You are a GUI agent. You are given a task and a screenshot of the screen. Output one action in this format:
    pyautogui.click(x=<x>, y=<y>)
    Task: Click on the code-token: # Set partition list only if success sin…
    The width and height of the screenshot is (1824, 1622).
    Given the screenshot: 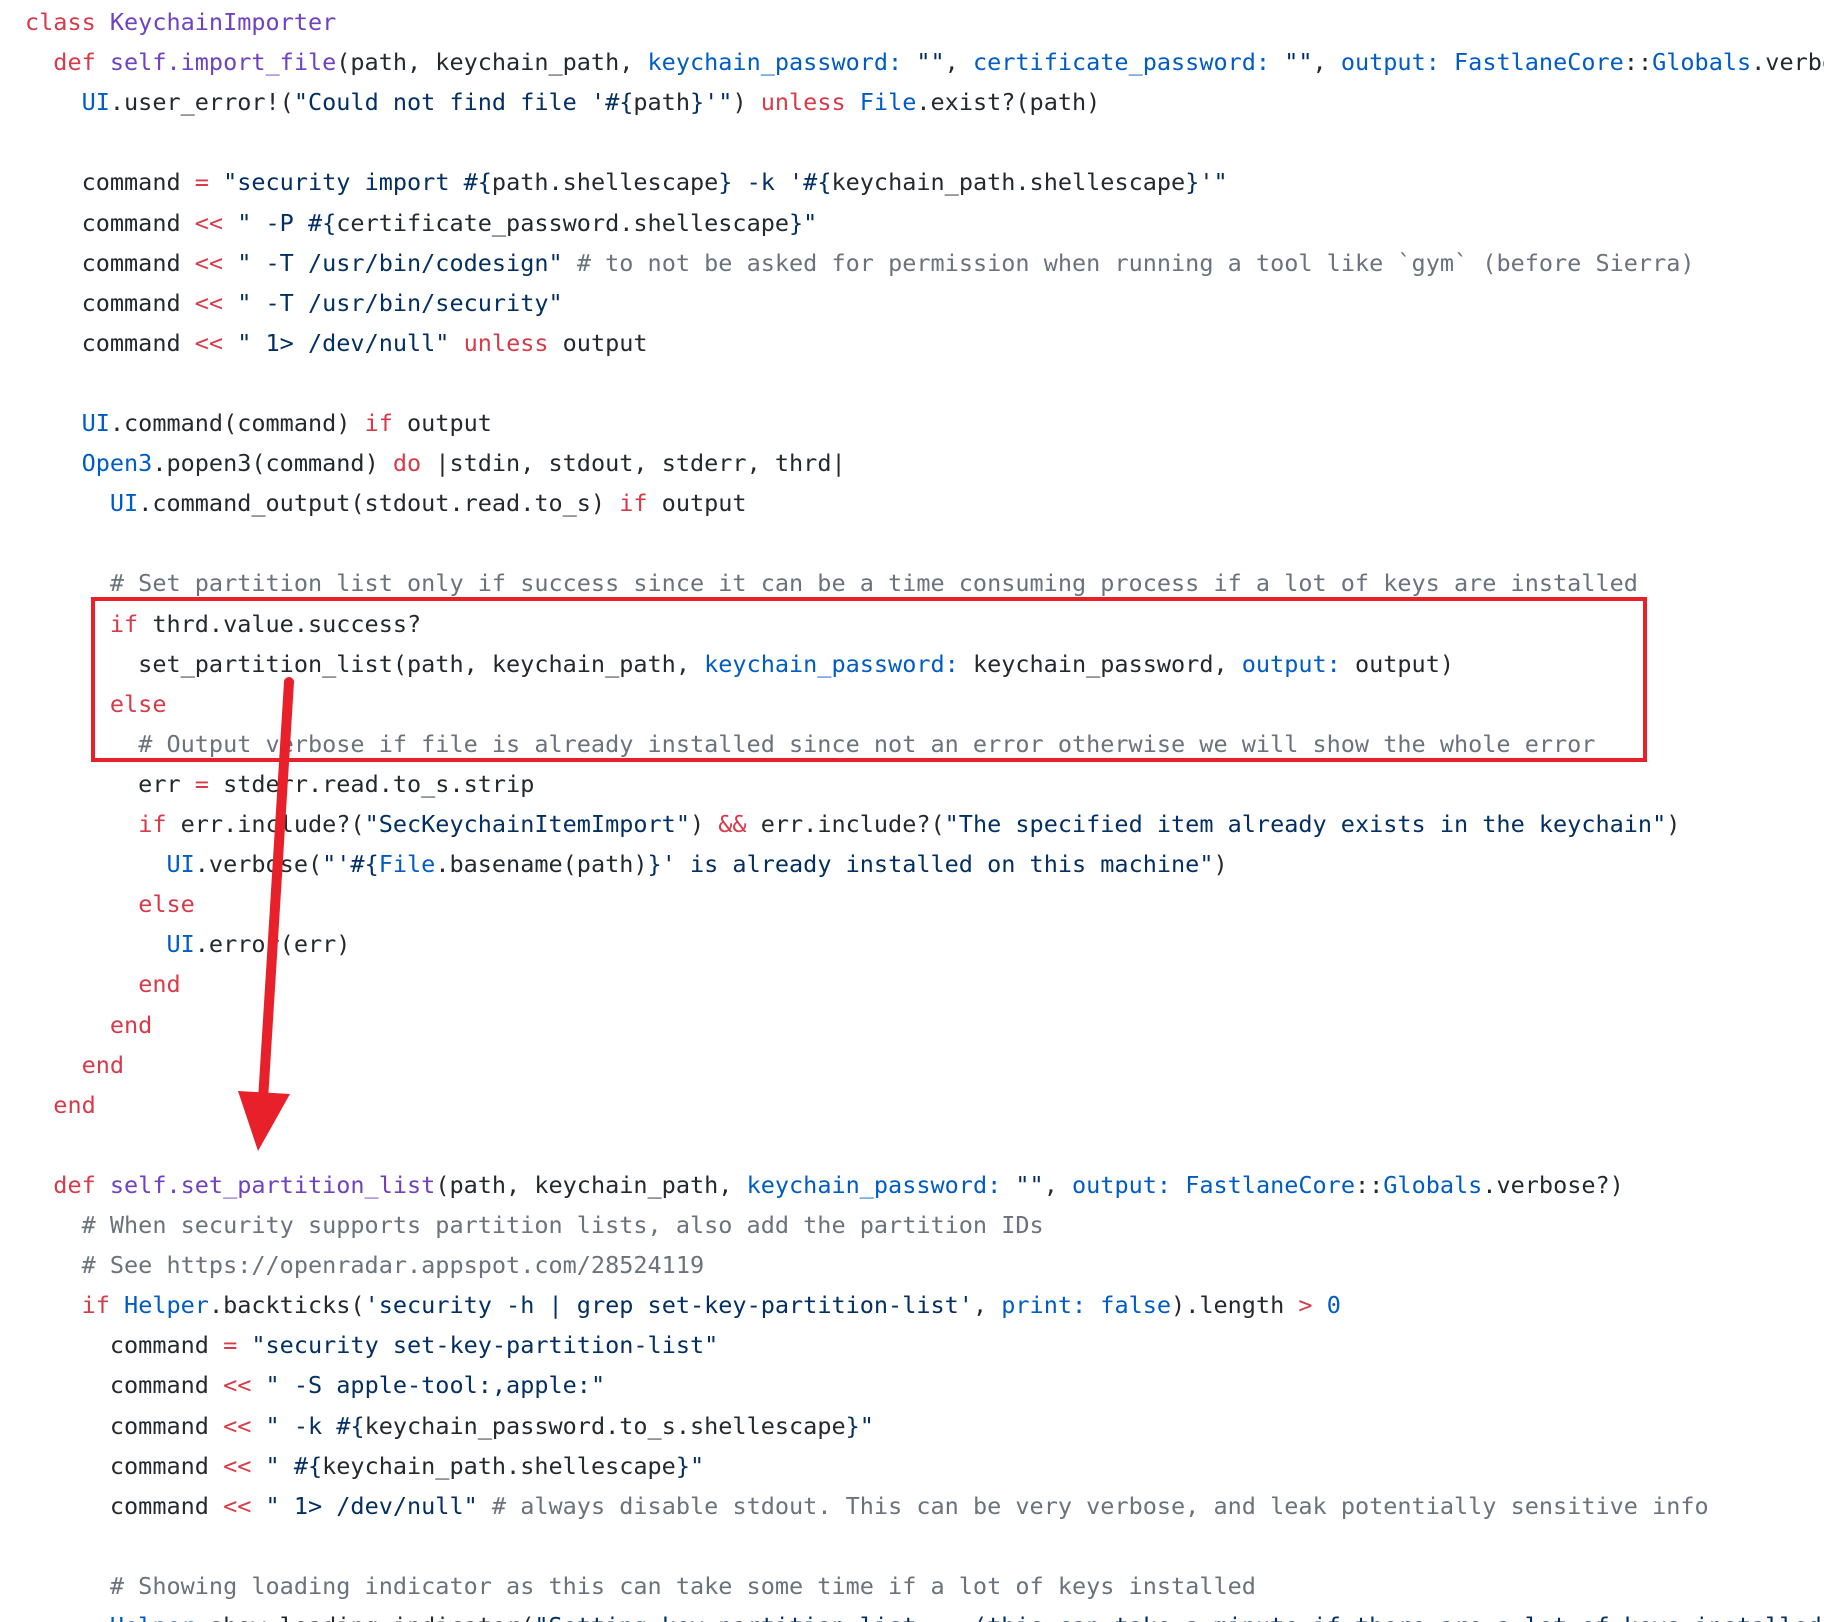 What is the action you would take?
    pyautogui.click(x=873, y=583)
    